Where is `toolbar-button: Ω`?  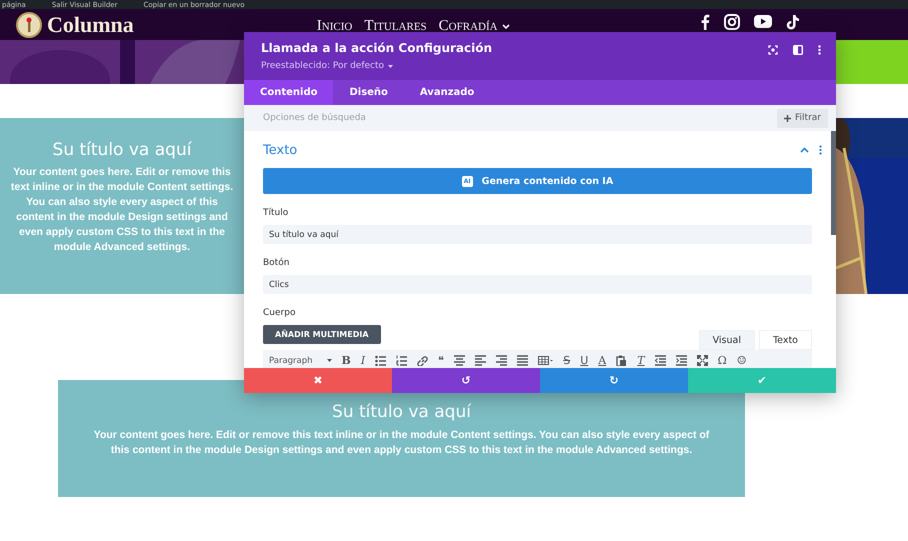 toolbar-button: Ω is located at coordinates (722, 360).